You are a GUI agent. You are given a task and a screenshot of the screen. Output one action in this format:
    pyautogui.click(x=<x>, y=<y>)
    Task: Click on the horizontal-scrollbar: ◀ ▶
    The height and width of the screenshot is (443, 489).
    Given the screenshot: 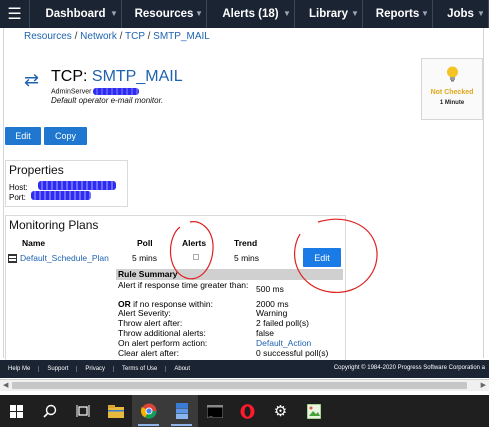 What is the action you would take?
    pyautogui.click(x=244, y=385)
    